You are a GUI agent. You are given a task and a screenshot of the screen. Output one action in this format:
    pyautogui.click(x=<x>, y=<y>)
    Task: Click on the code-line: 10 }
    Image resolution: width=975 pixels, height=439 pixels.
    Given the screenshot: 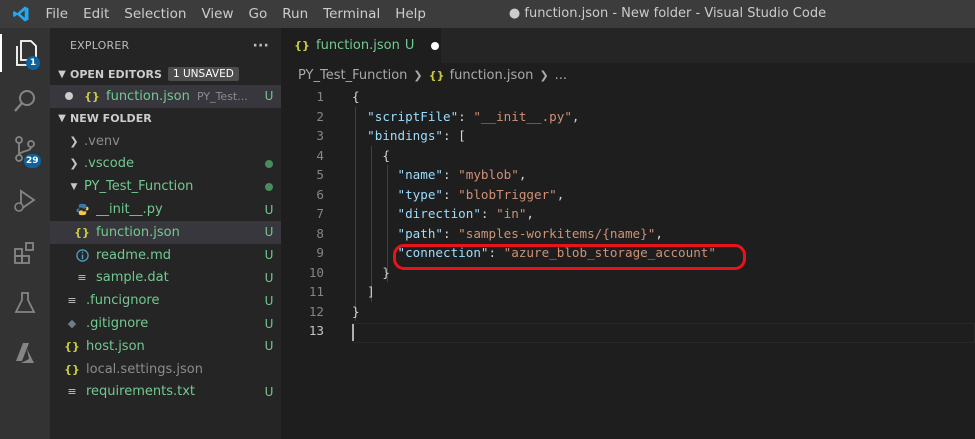 What is the action you would take?
    pyautogui.click(x=628, y=273)
    